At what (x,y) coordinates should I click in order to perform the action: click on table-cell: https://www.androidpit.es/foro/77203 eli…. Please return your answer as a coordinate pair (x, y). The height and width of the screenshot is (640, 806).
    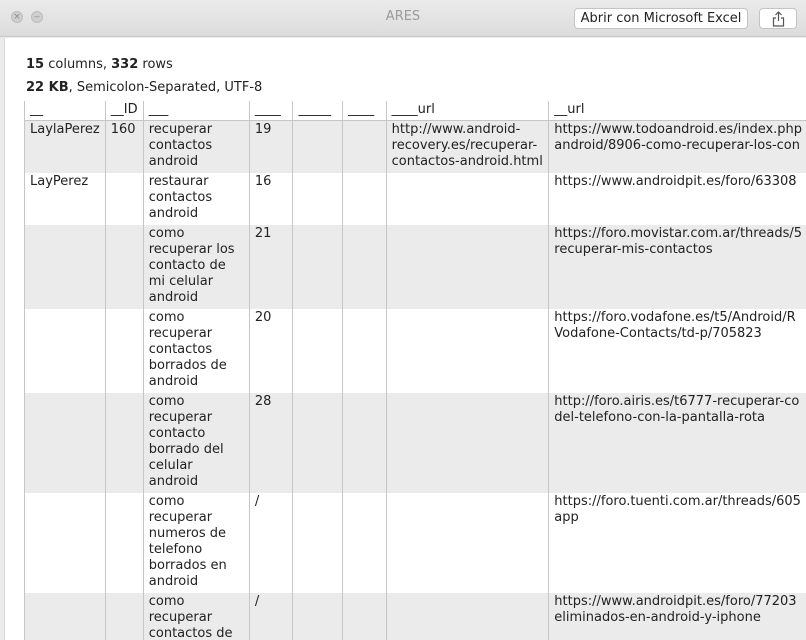
    Looking at the image, I should click on (677, 616).